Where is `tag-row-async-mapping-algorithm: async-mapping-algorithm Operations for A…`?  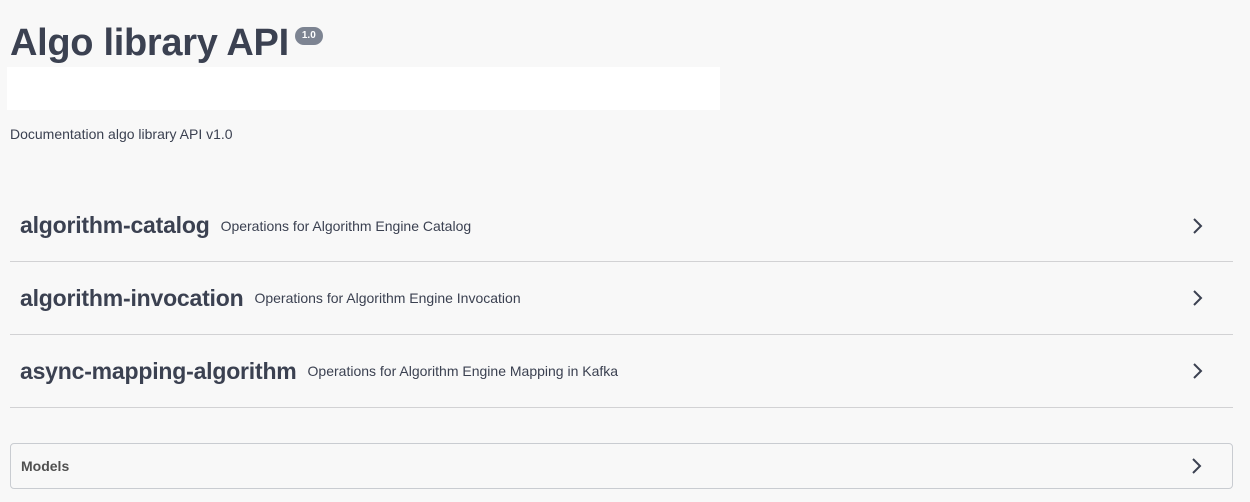 tag-row-async-mapping-algorithm: async-mapping-algorithm Operations for A… is located at coordinates (621, 371).